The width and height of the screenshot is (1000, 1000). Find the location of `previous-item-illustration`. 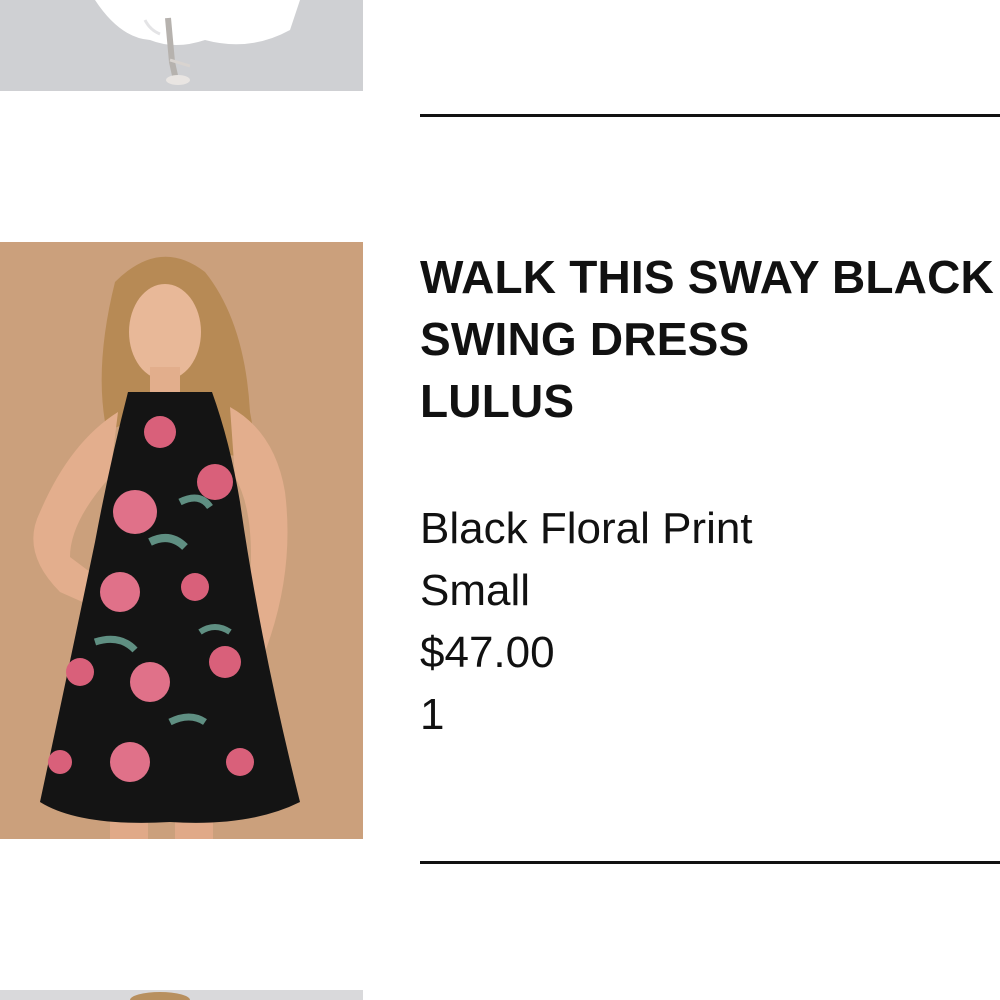

previous-item-illustration is located at coordinates (181, 45).